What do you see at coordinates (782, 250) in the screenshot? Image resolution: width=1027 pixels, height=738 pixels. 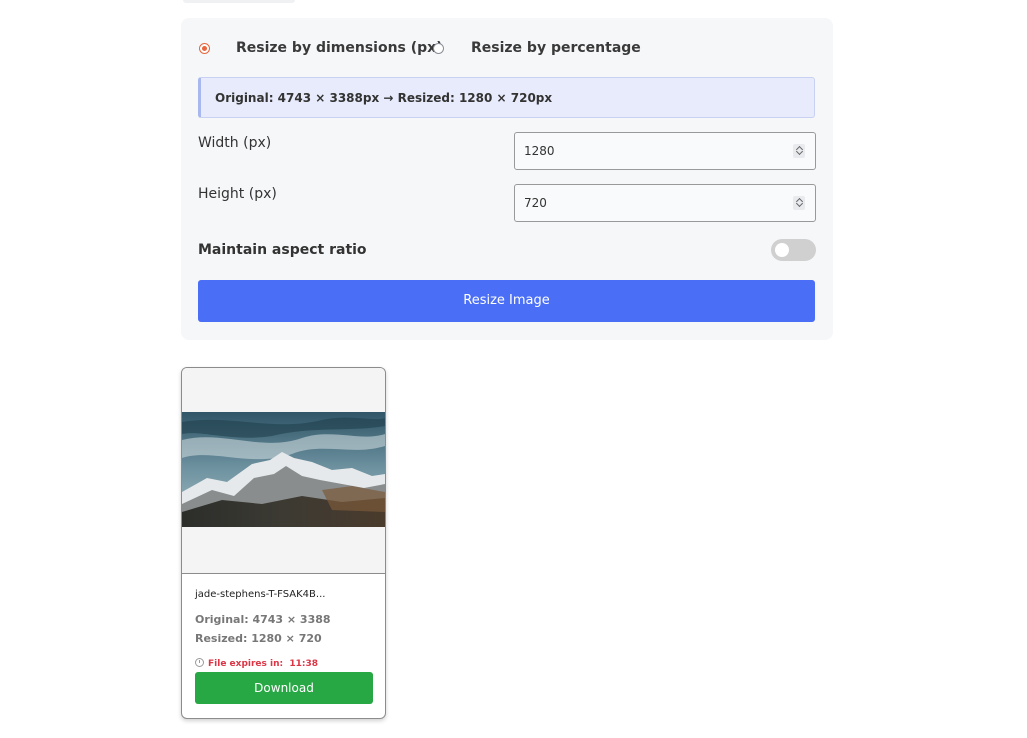 I see `toggle-knob` at bounding box center [782, 250].